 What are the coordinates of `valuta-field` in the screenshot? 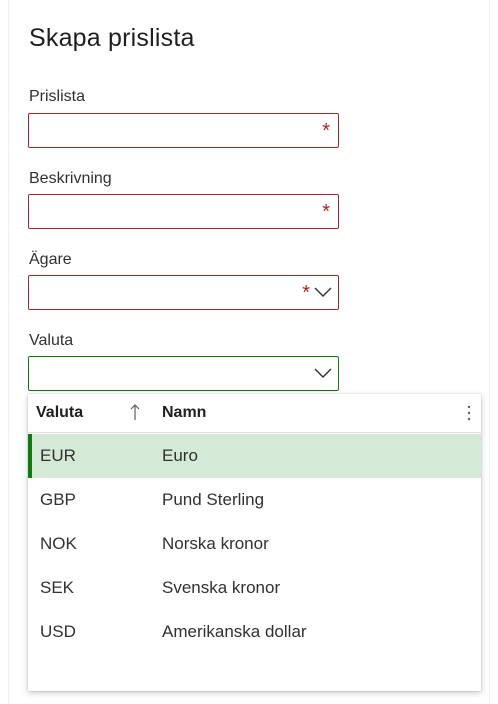 It's located at (183, 373).